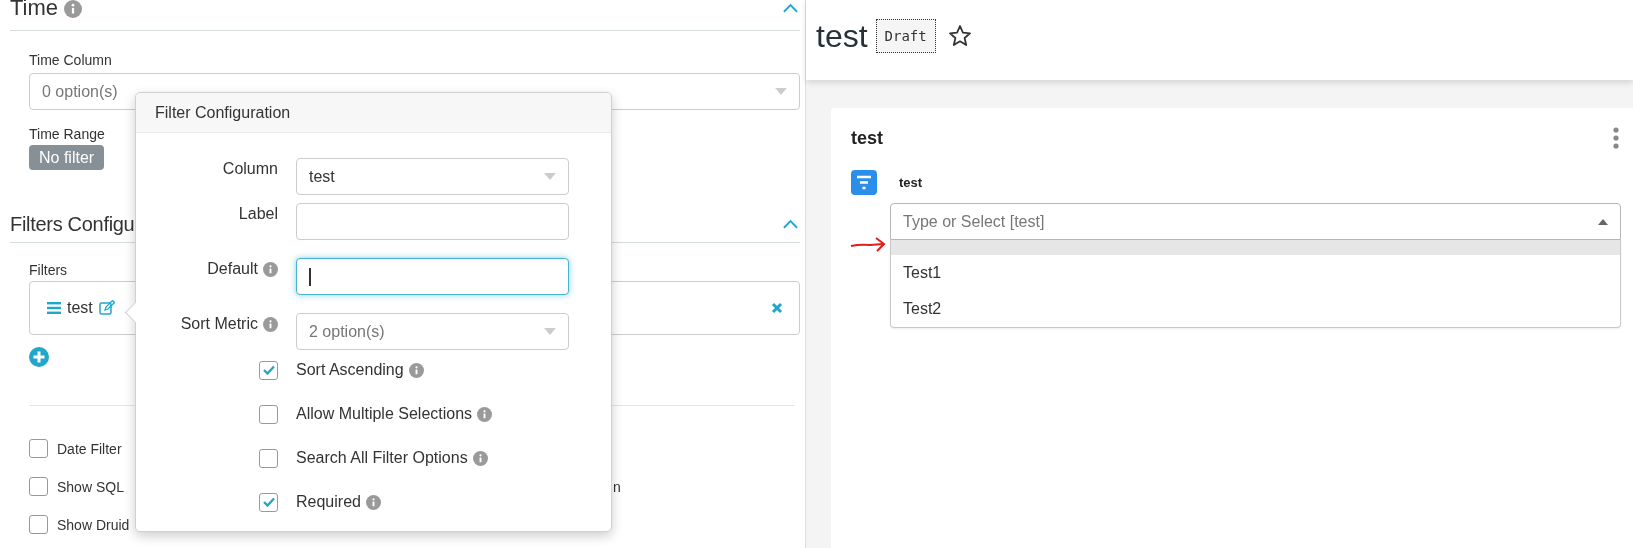 The height and width of the screenshot is (548, 1633). Describe the element at coordinates (250, 169) in the screenshot. I see `field-label: Column` at that location.